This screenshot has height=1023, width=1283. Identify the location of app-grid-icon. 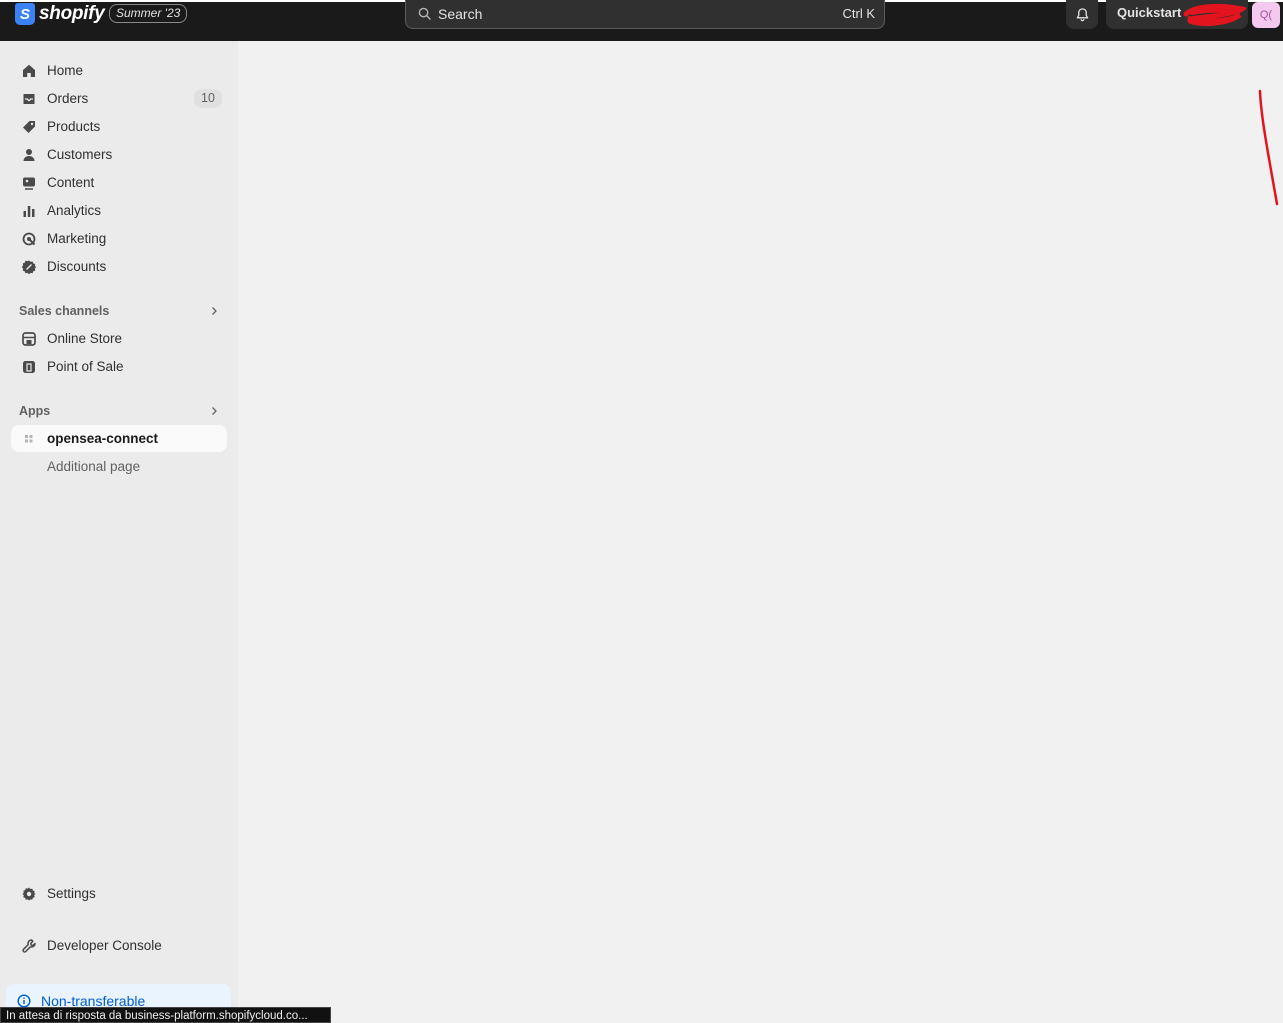
(29, 439).